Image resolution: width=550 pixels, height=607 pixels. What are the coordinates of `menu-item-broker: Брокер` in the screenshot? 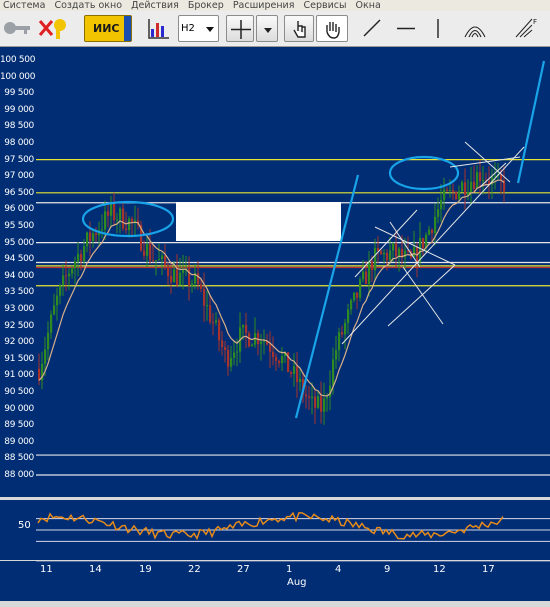 It's located at (206, 5).